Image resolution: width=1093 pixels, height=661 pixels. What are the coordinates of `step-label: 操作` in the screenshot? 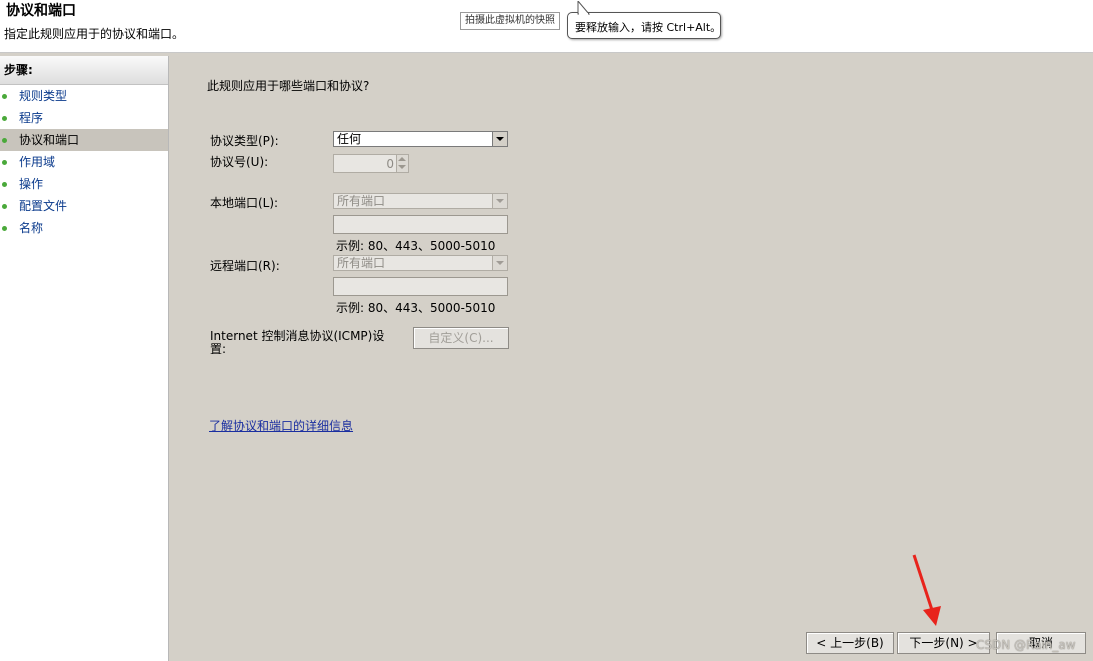 It's located at (31, 184).